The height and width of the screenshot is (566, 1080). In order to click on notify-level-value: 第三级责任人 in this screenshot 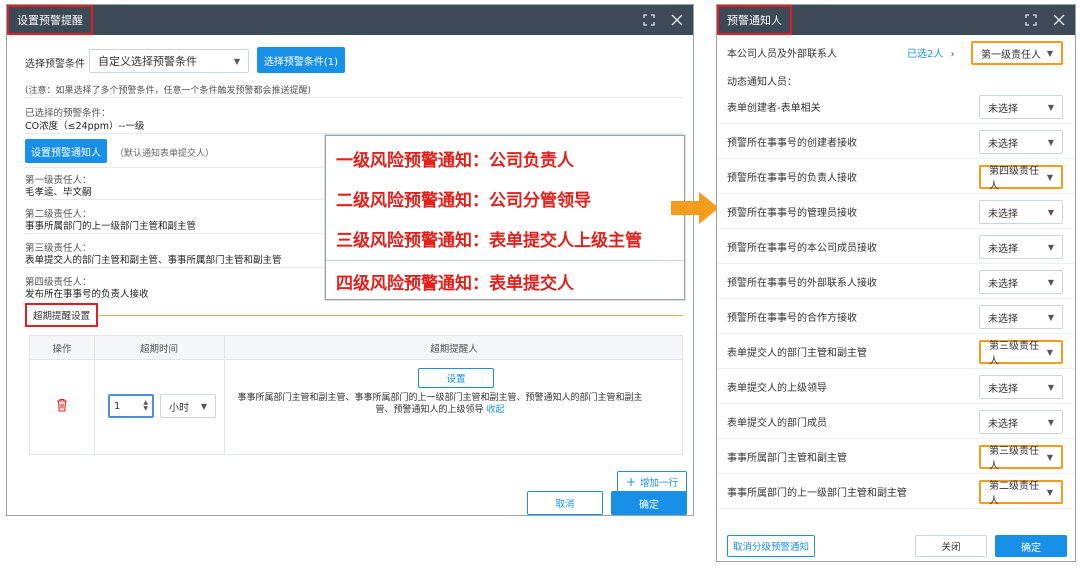, I will do `click(1014, 459)`.